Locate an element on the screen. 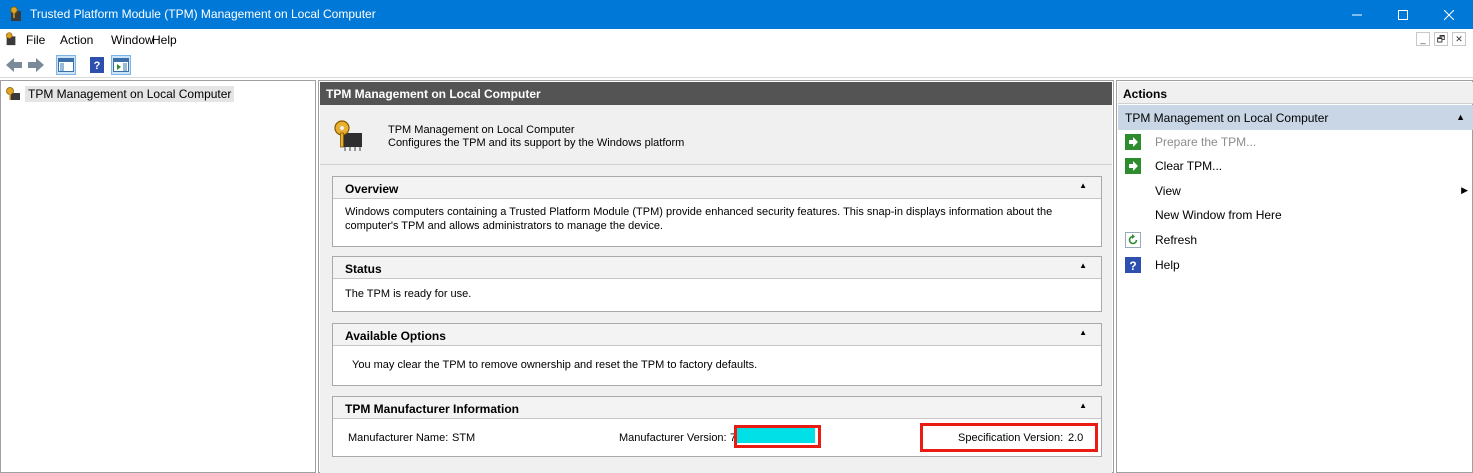 This screenshot has height=473, width=1473. tree-item-tpm-management: TPM Management on Local Computer is located at coordinates (120, 94).